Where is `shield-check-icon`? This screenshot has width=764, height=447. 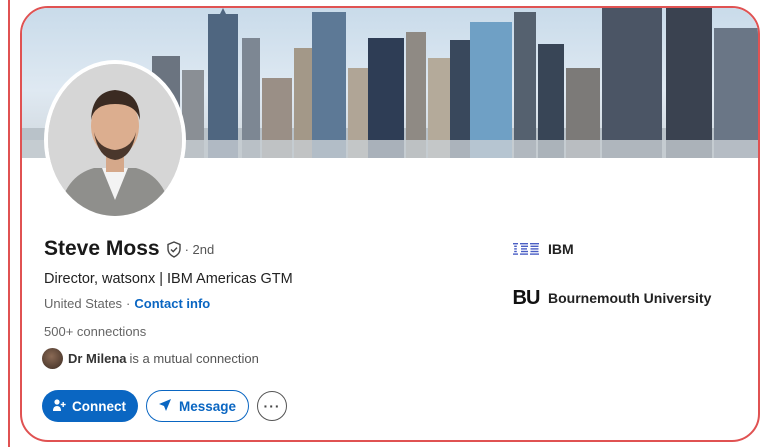 shield-check-icon is located at coordinates (174, 249).